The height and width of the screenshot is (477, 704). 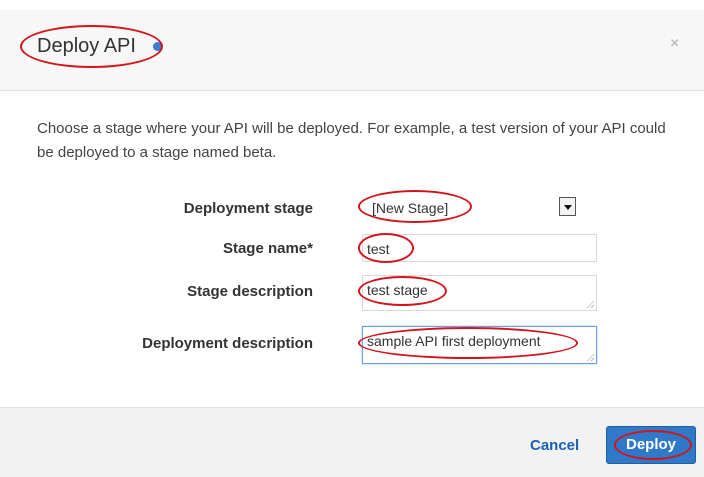 I want to click on stage-description-textarea: test stage, so click(x=479, y=293).